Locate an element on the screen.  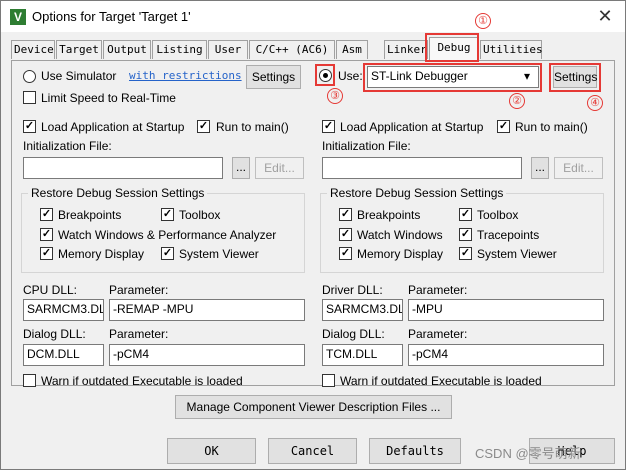
left-run-to-main-checkbox: ✓ is located at coordinates (203, 126).